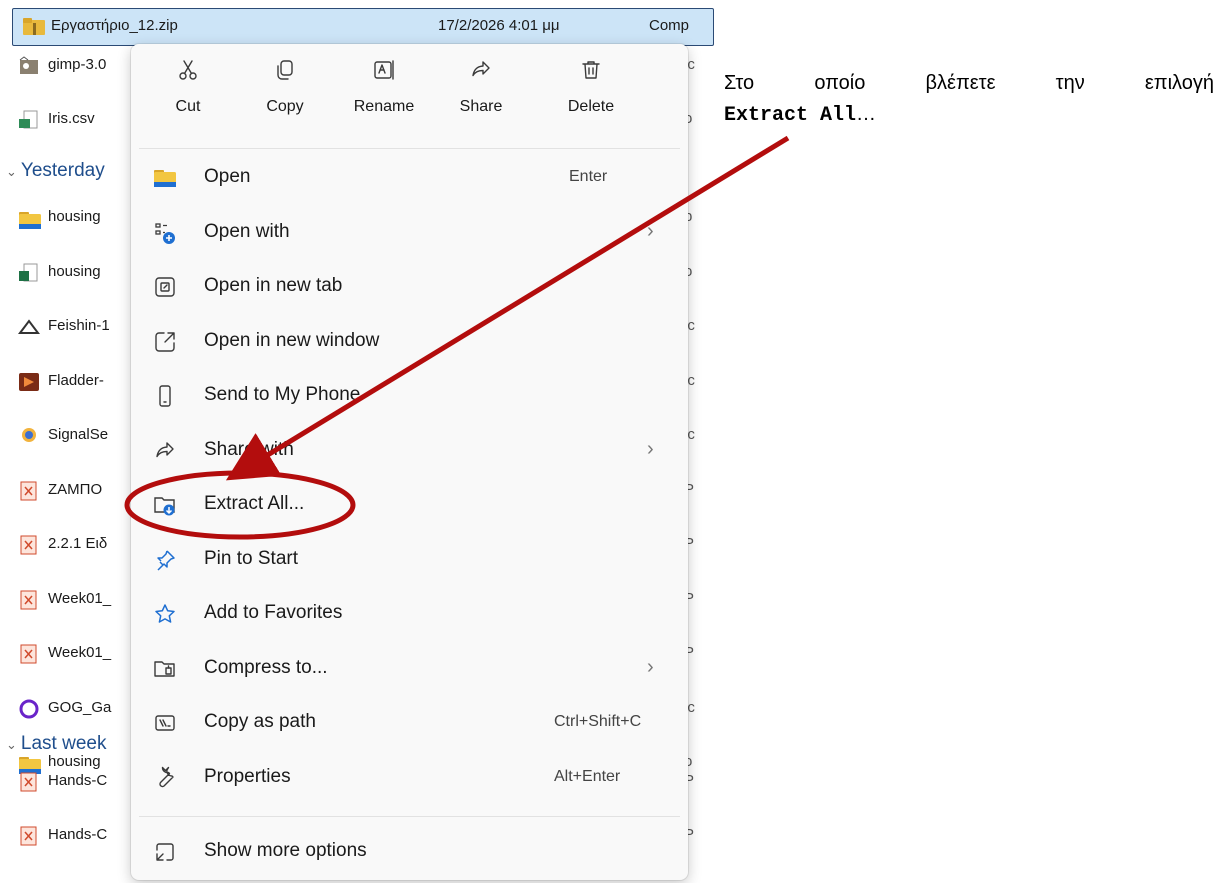  Describe the element at coordinates (363, 27) in the screenshot. I see `selected-file-row: Εργαστήριο_12.zip 17/2/2026 4:01 μμ Comp` at that location.